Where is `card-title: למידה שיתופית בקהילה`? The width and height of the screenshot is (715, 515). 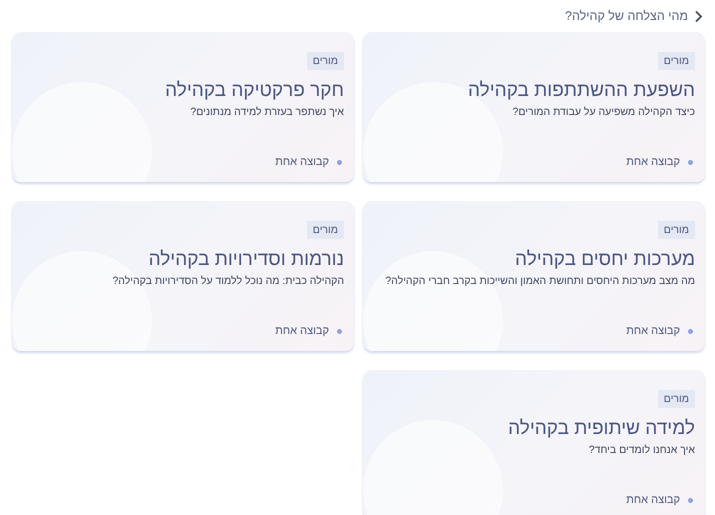 card-title: למידה שיתופית בקהילה is located at coordinates (601, 429).